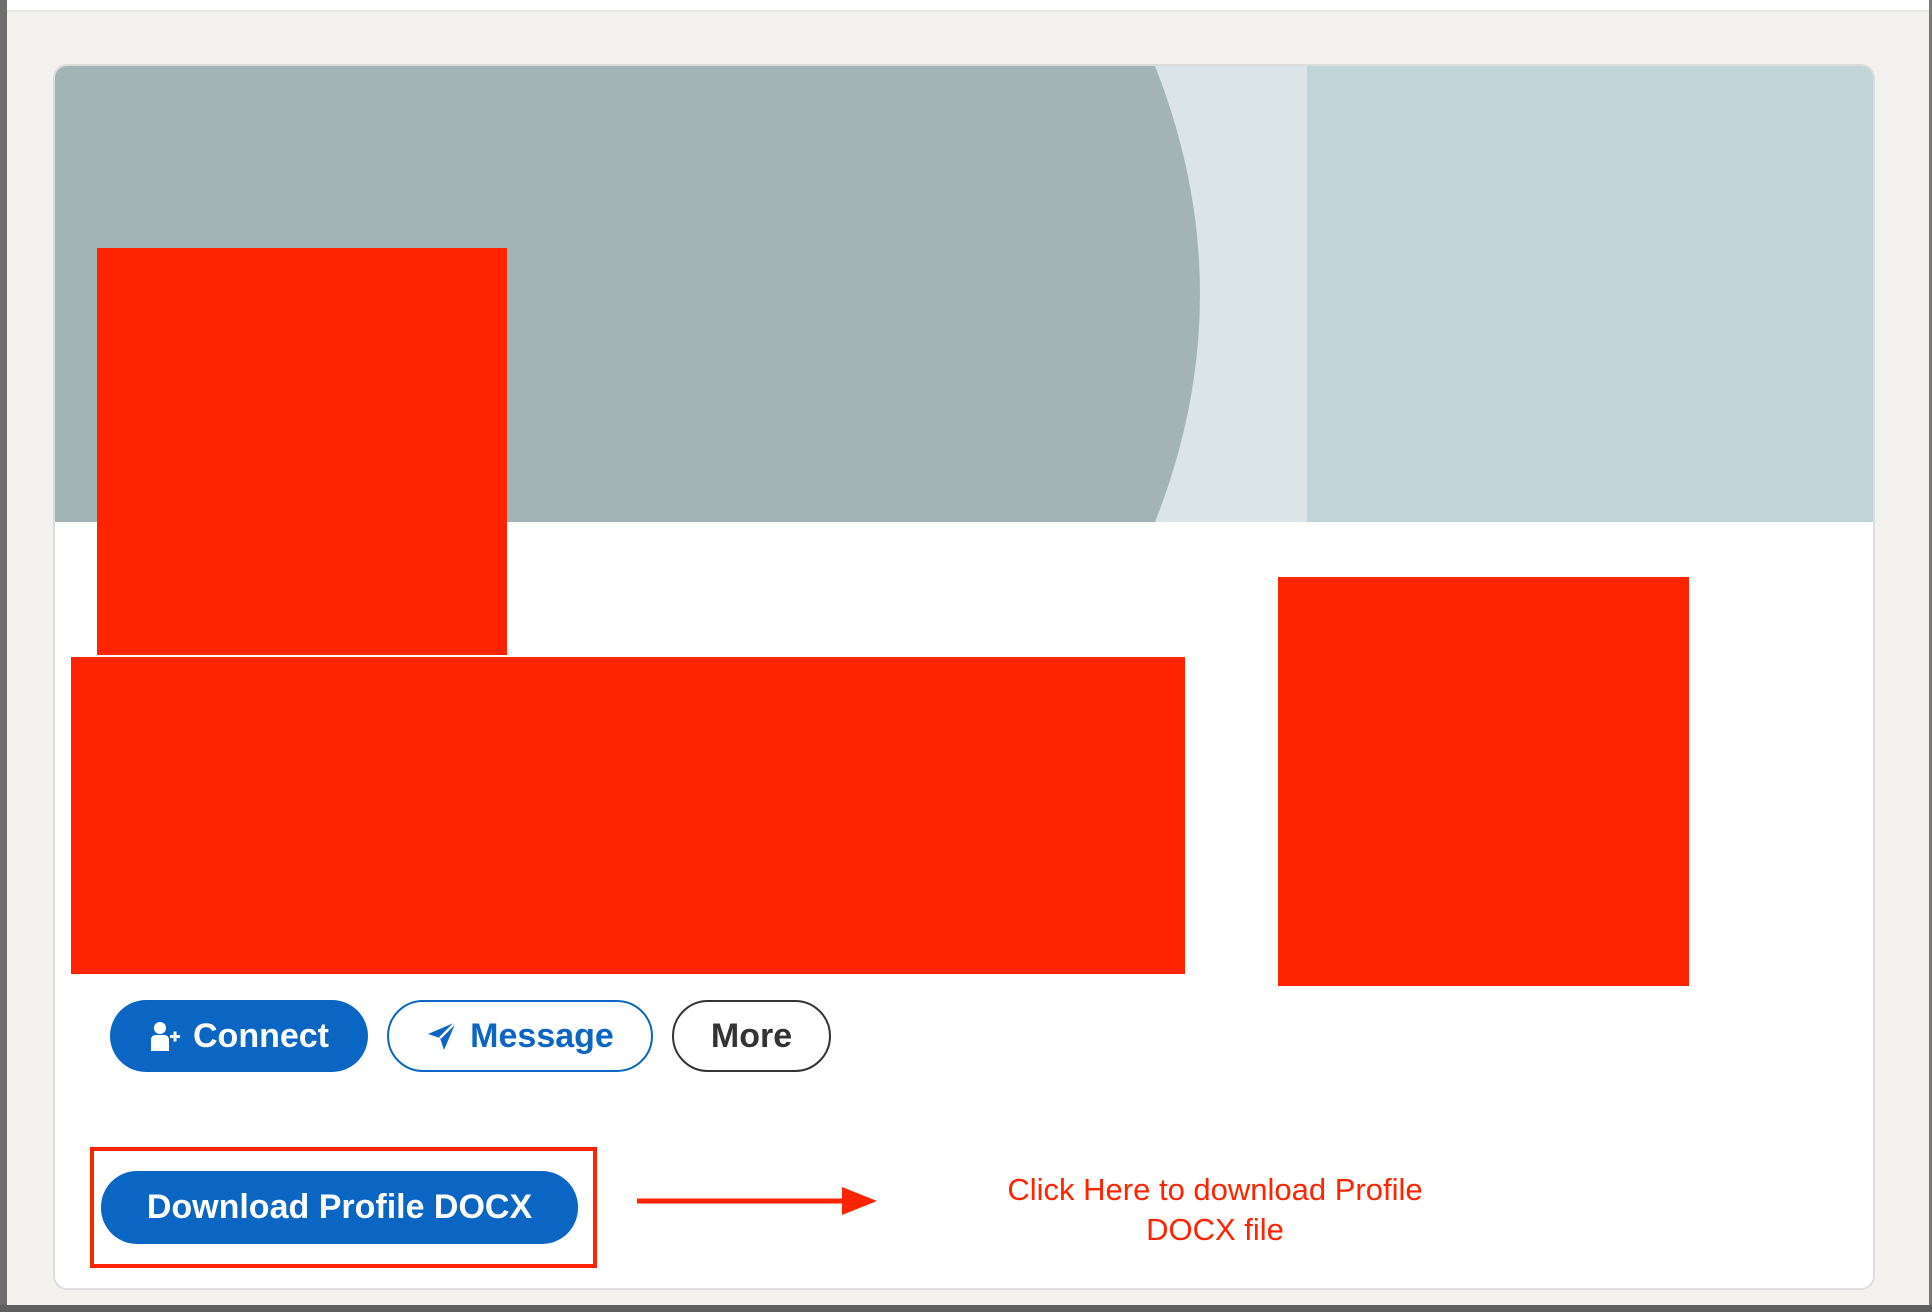 The width and height of the screenshot is (1932, 1312). I want to click on redacted-side-panel, so click(1483, 781).